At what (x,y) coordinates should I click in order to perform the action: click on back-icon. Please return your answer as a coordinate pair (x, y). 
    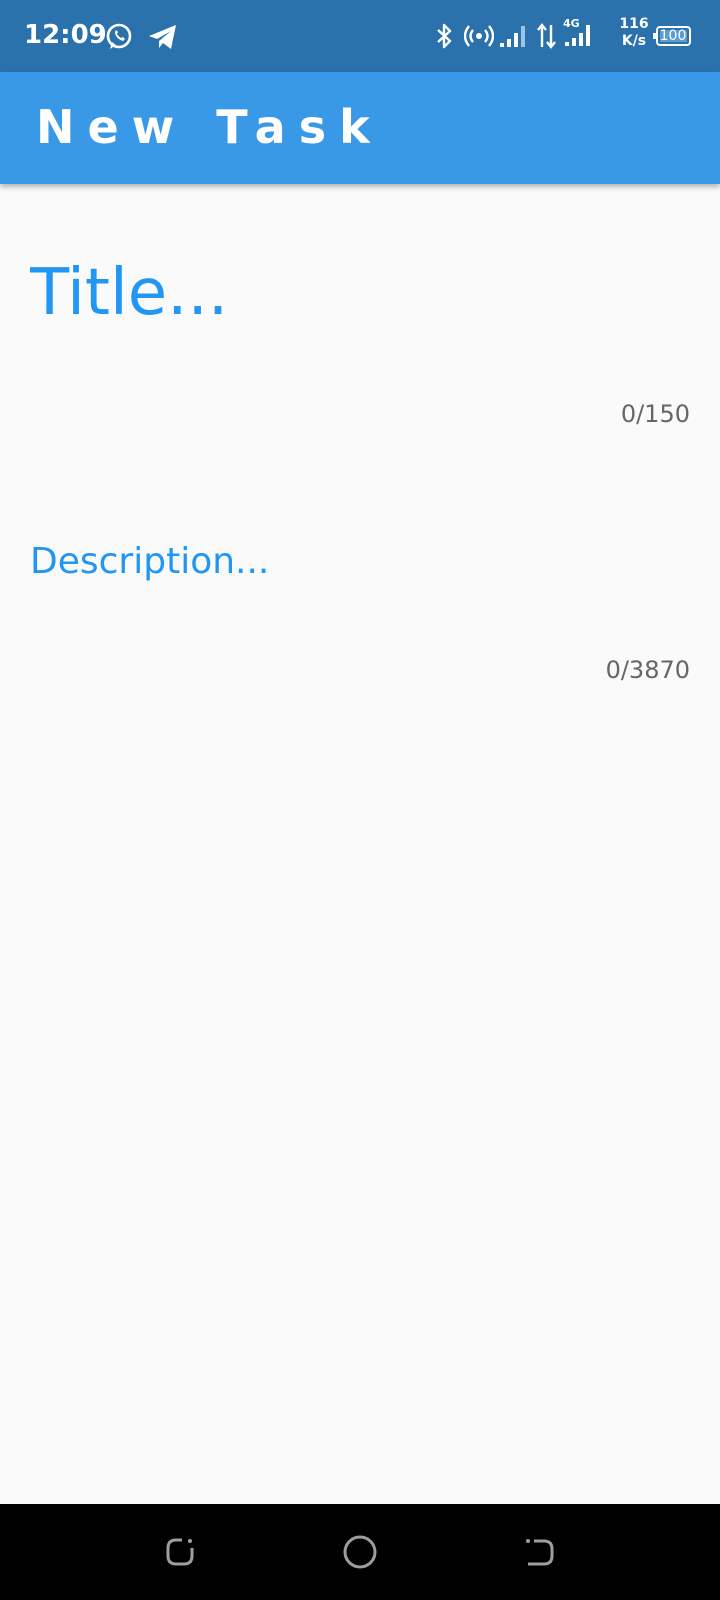
    Looking at the image, I should click on (540, 1552).